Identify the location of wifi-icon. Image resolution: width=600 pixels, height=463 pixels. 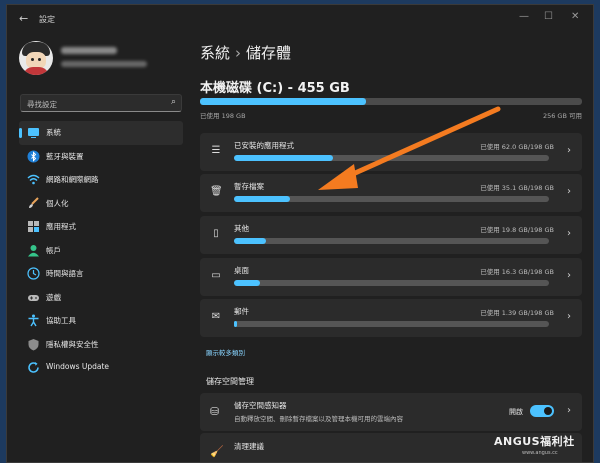
(33, 179).